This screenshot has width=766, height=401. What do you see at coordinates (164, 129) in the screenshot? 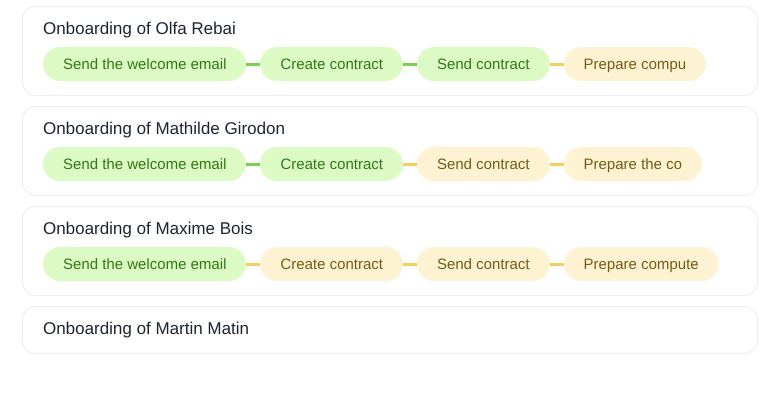
I see `card-title: Onboarding of Mathilde Girodon` at bounding box center [164, 129].